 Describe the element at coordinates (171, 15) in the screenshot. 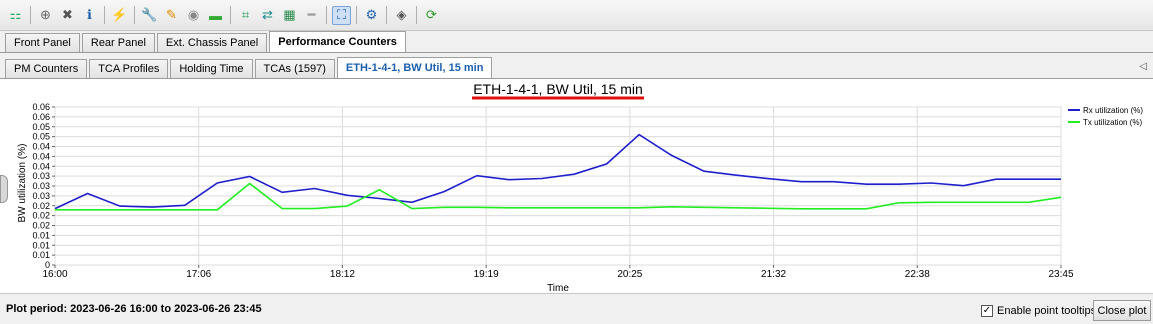

I see `paint-icon: ✎` at that location.